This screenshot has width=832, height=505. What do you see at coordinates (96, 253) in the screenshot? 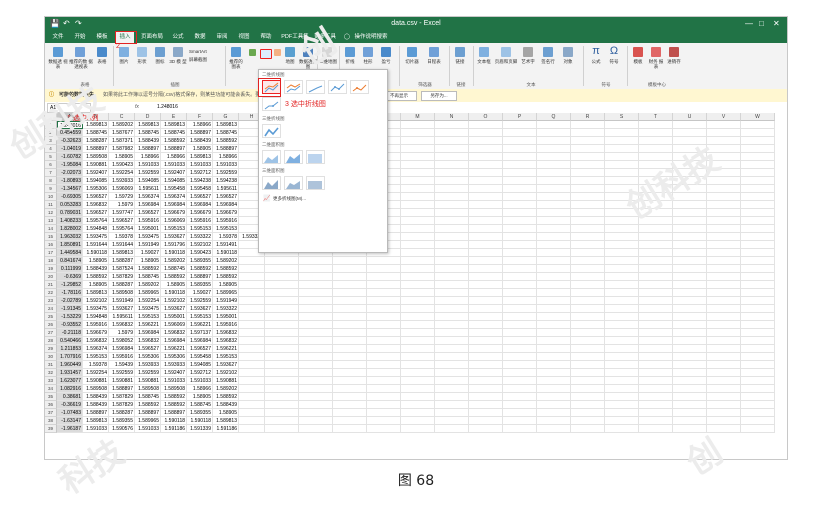
I see `grid-cell: 1.590118` at bounding box center [96, 253].